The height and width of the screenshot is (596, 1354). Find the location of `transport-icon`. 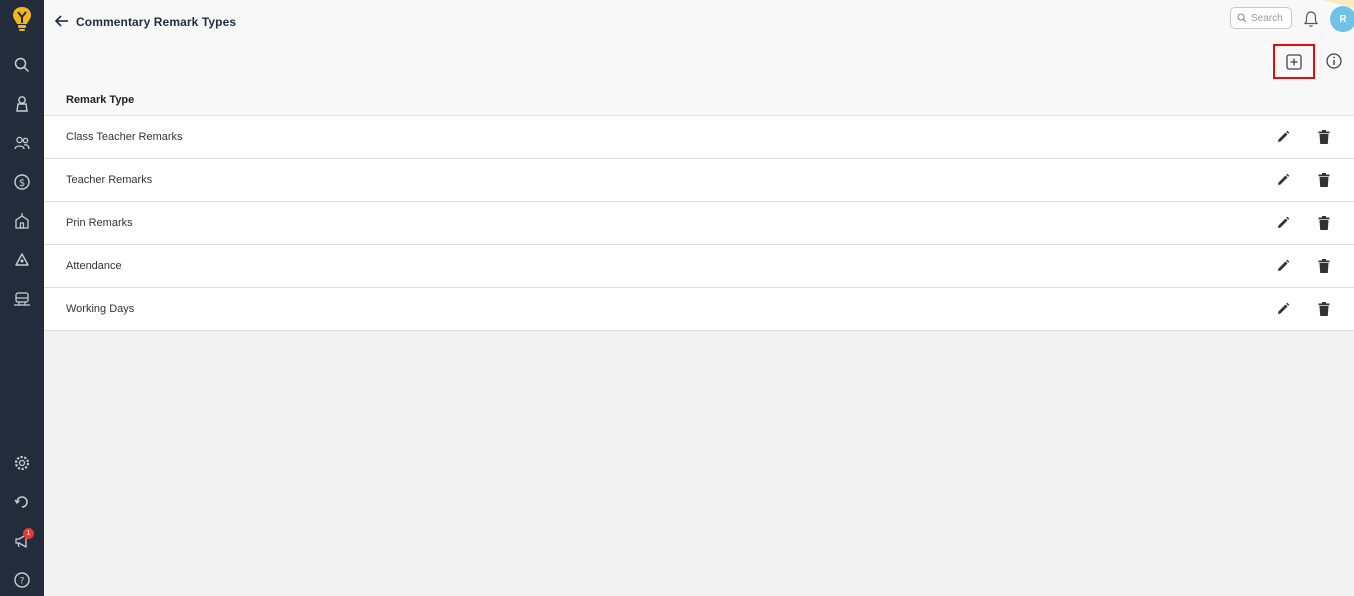

transport-icon is located at coordinates (22, 299).